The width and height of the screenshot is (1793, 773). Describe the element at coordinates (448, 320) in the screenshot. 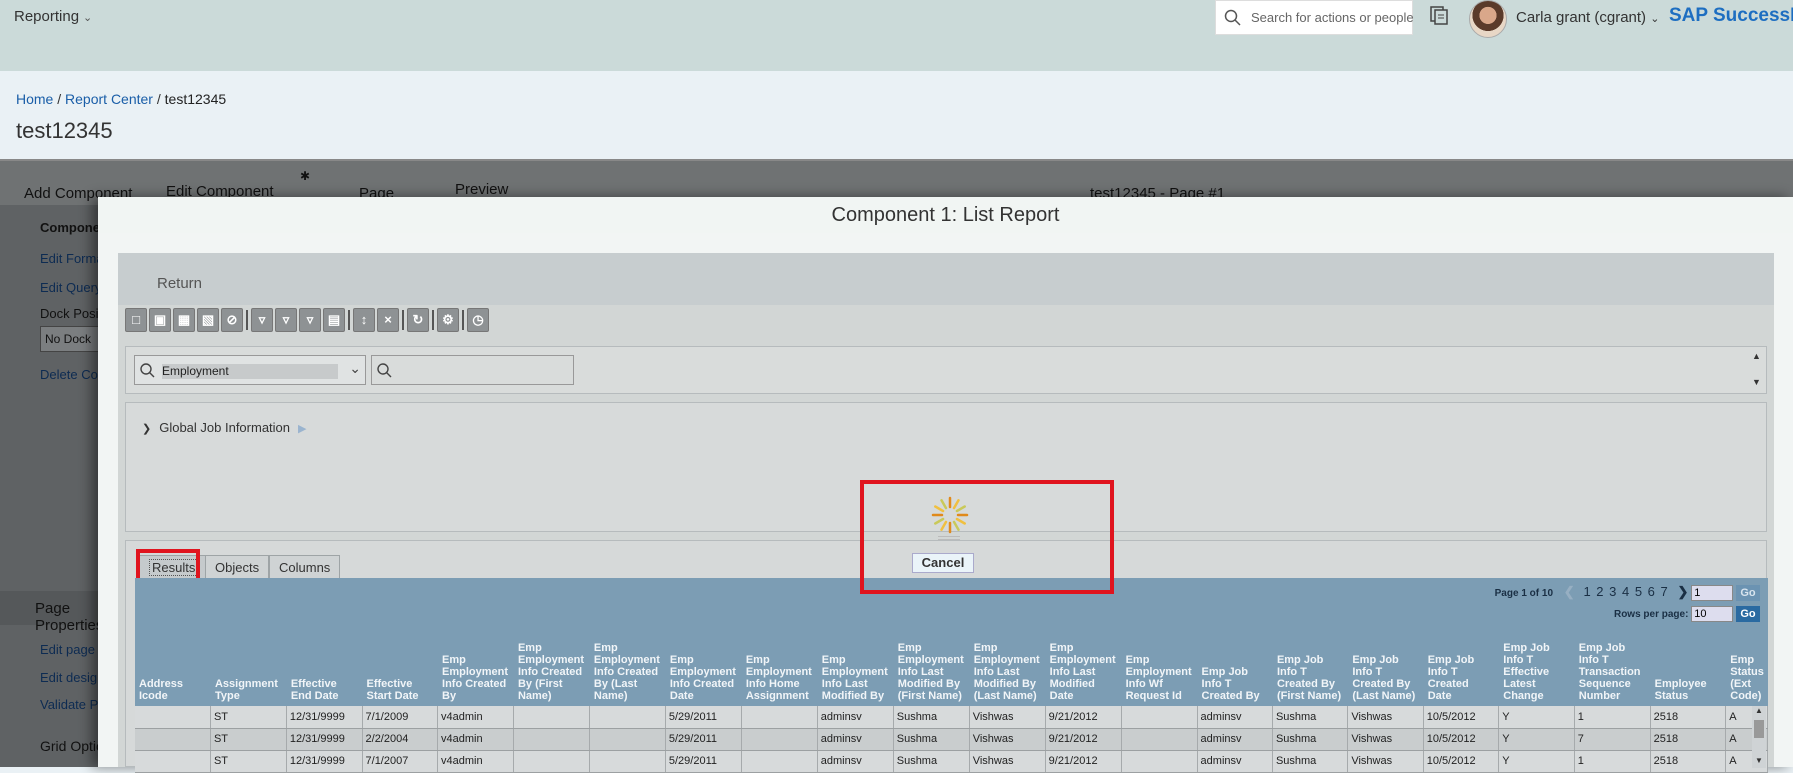

I see `settings-icon: ⚙` at that location.